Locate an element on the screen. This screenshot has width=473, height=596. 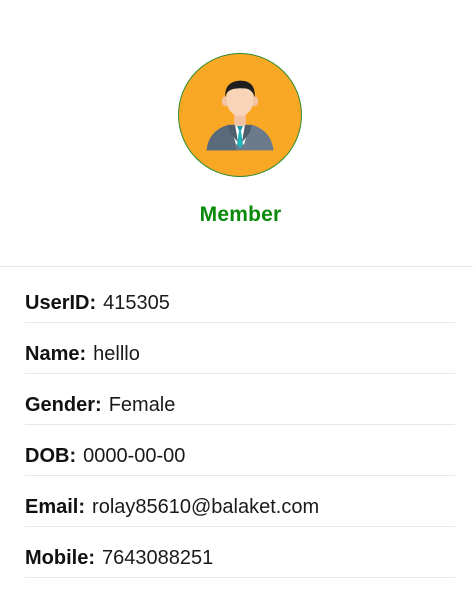
dob-value: 0000-00-00 is located at coordinates (134, 455).